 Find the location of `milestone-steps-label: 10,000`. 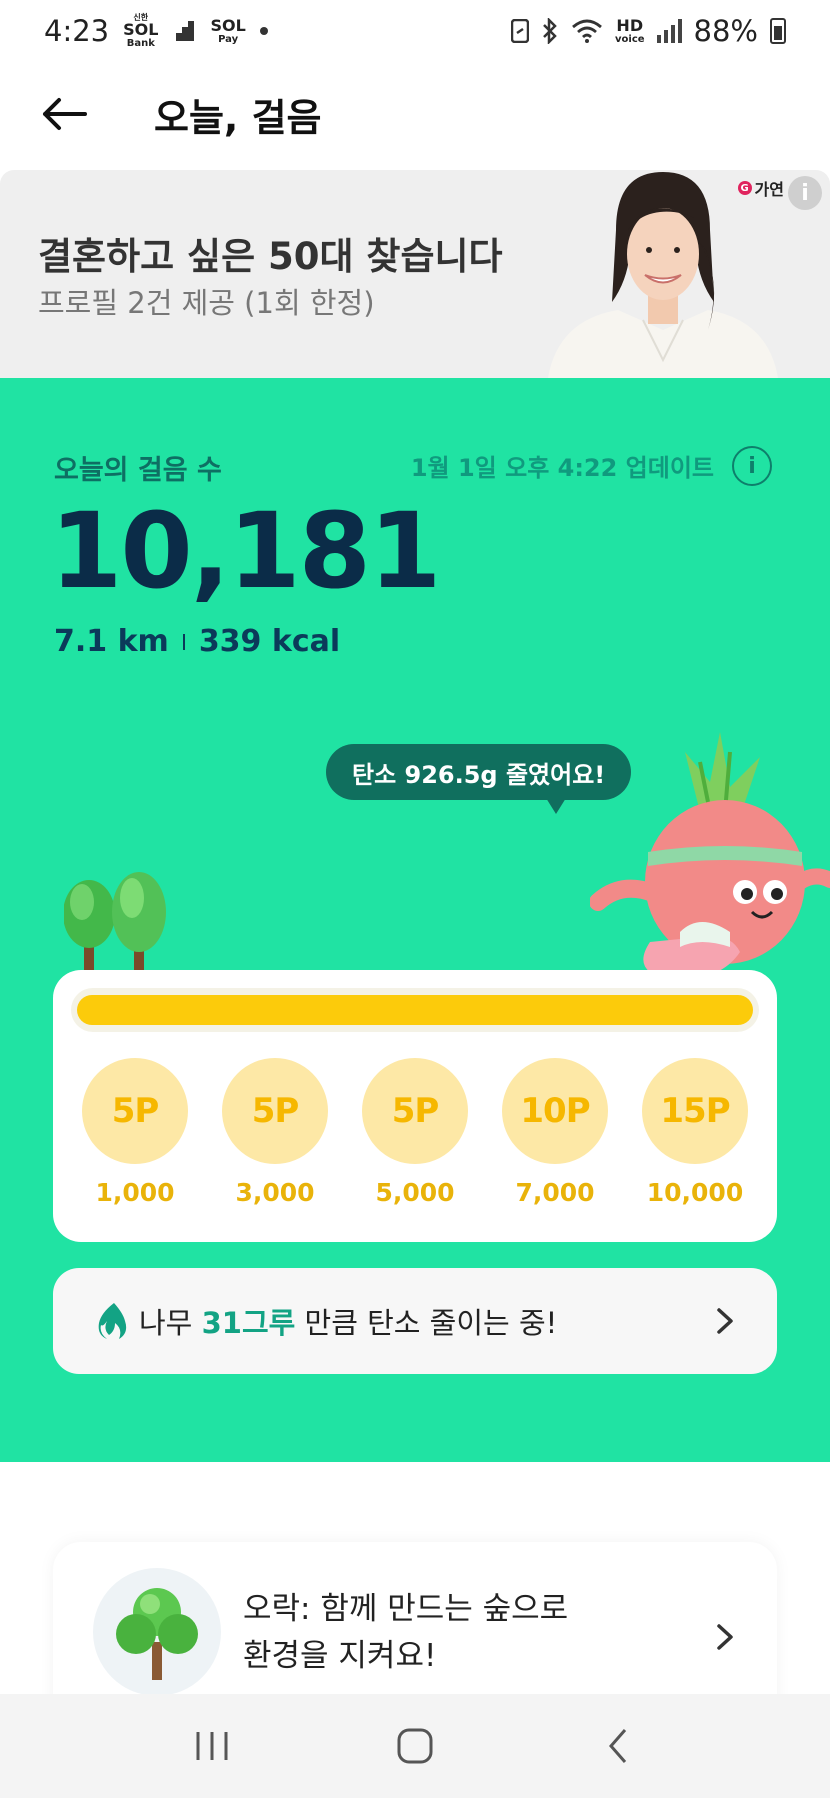

milestone-steps-label: 10,000 is located at coordinates (695, 1192).